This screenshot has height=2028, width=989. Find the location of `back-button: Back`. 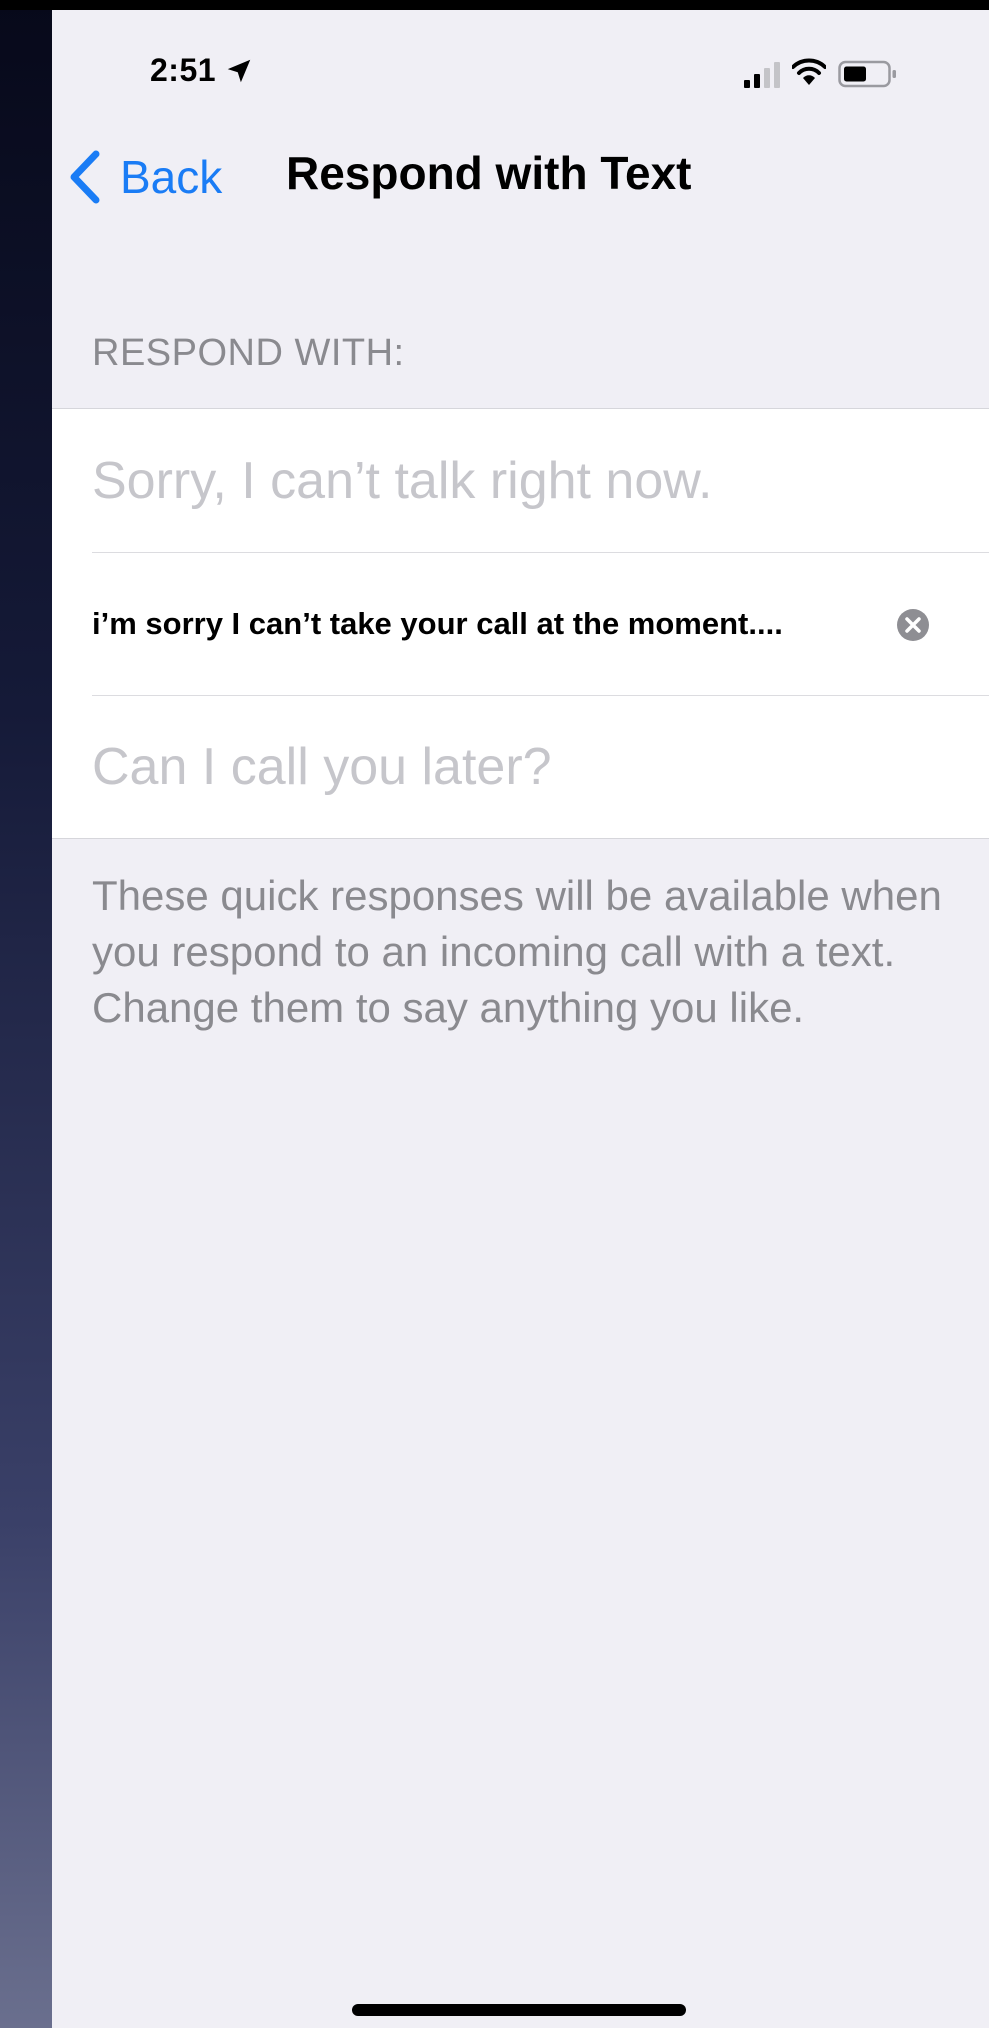

back-button: Back is located at coordinates (145, 177).